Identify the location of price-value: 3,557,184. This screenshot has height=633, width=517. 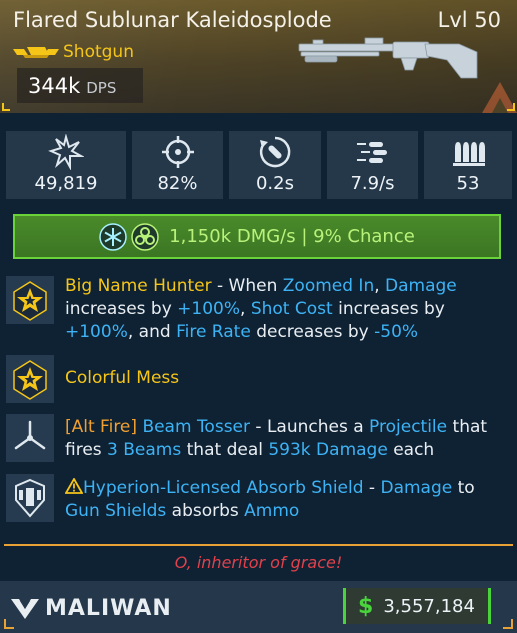
(429, 606).